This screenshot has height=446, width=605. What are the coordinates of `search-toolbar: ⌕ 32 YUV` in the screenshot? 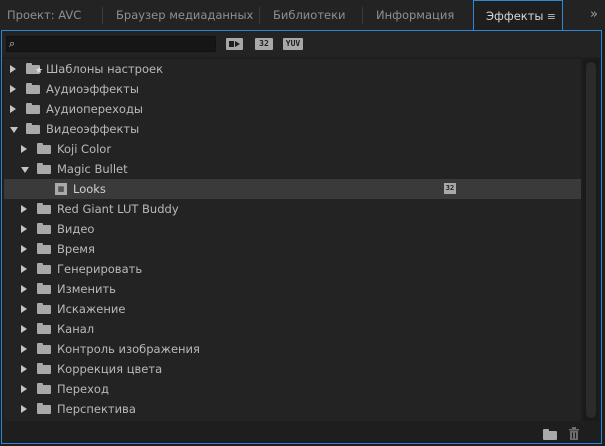 It's located at (301, 44).